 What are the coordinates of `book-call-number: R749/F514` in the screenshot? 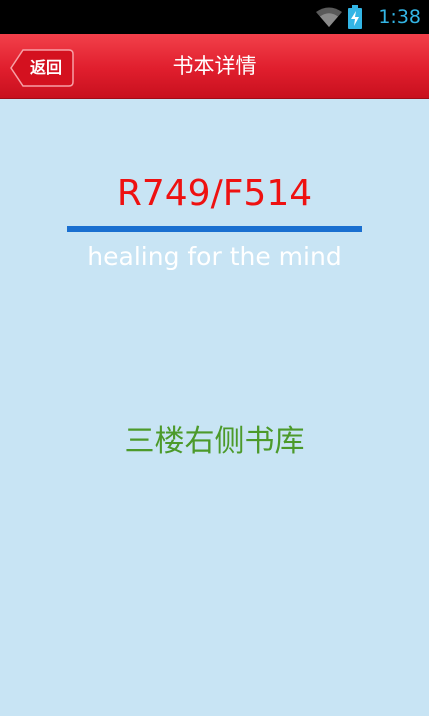 It's located at (214, 193).